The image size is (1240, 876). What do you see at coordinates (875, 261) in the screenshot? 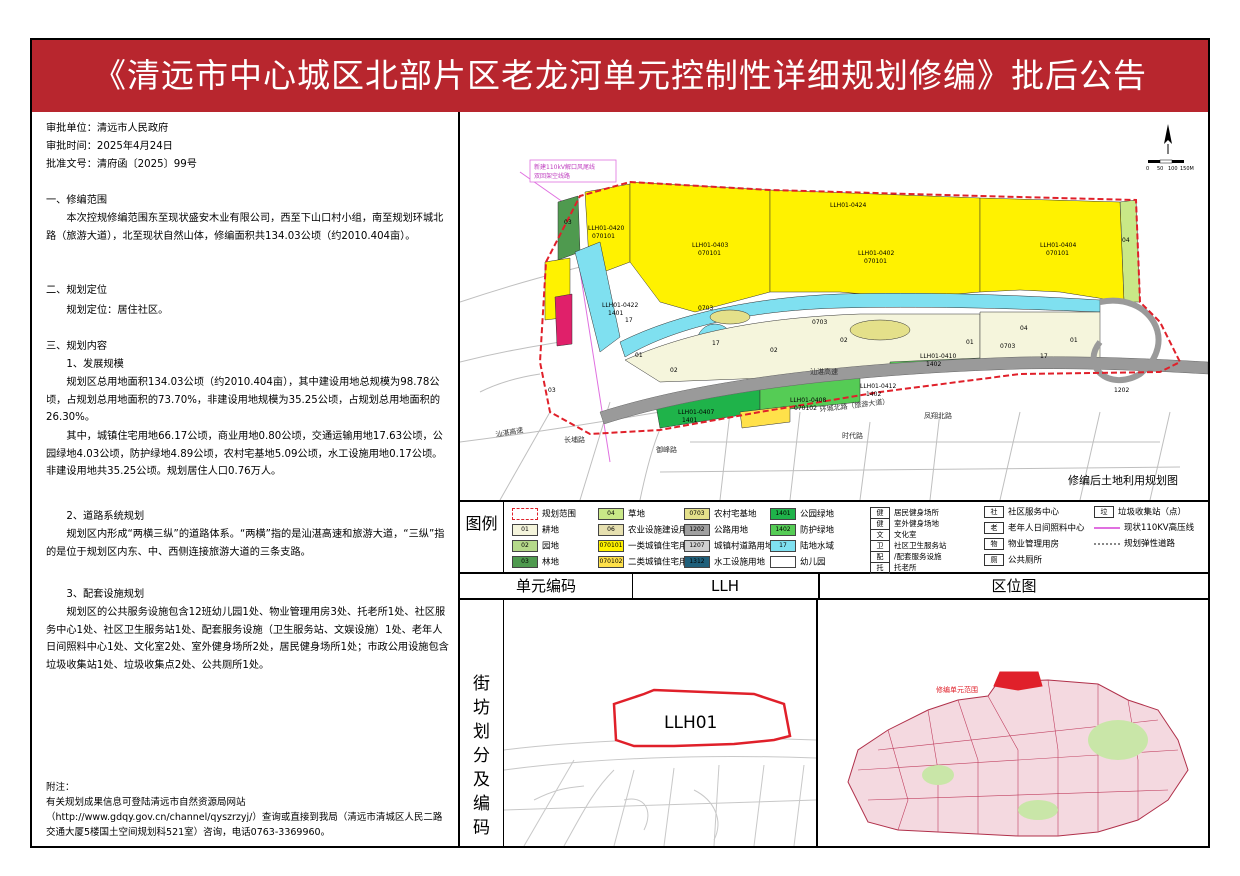
I see `parcel-use-0402: 070101` at bounding box center [875, 261].